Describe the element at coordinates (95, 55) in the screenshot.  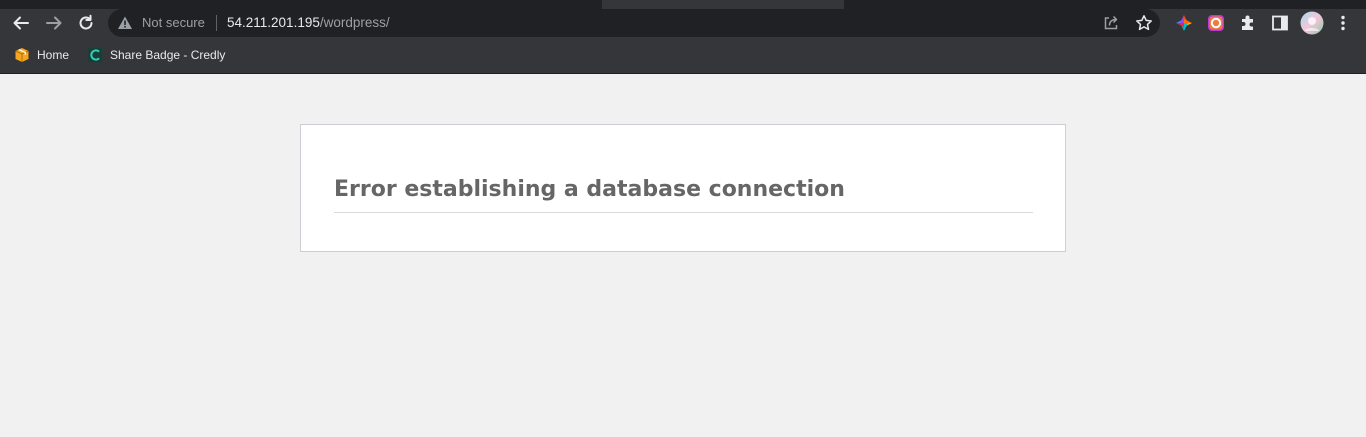
I see `credly-icon` at that location.